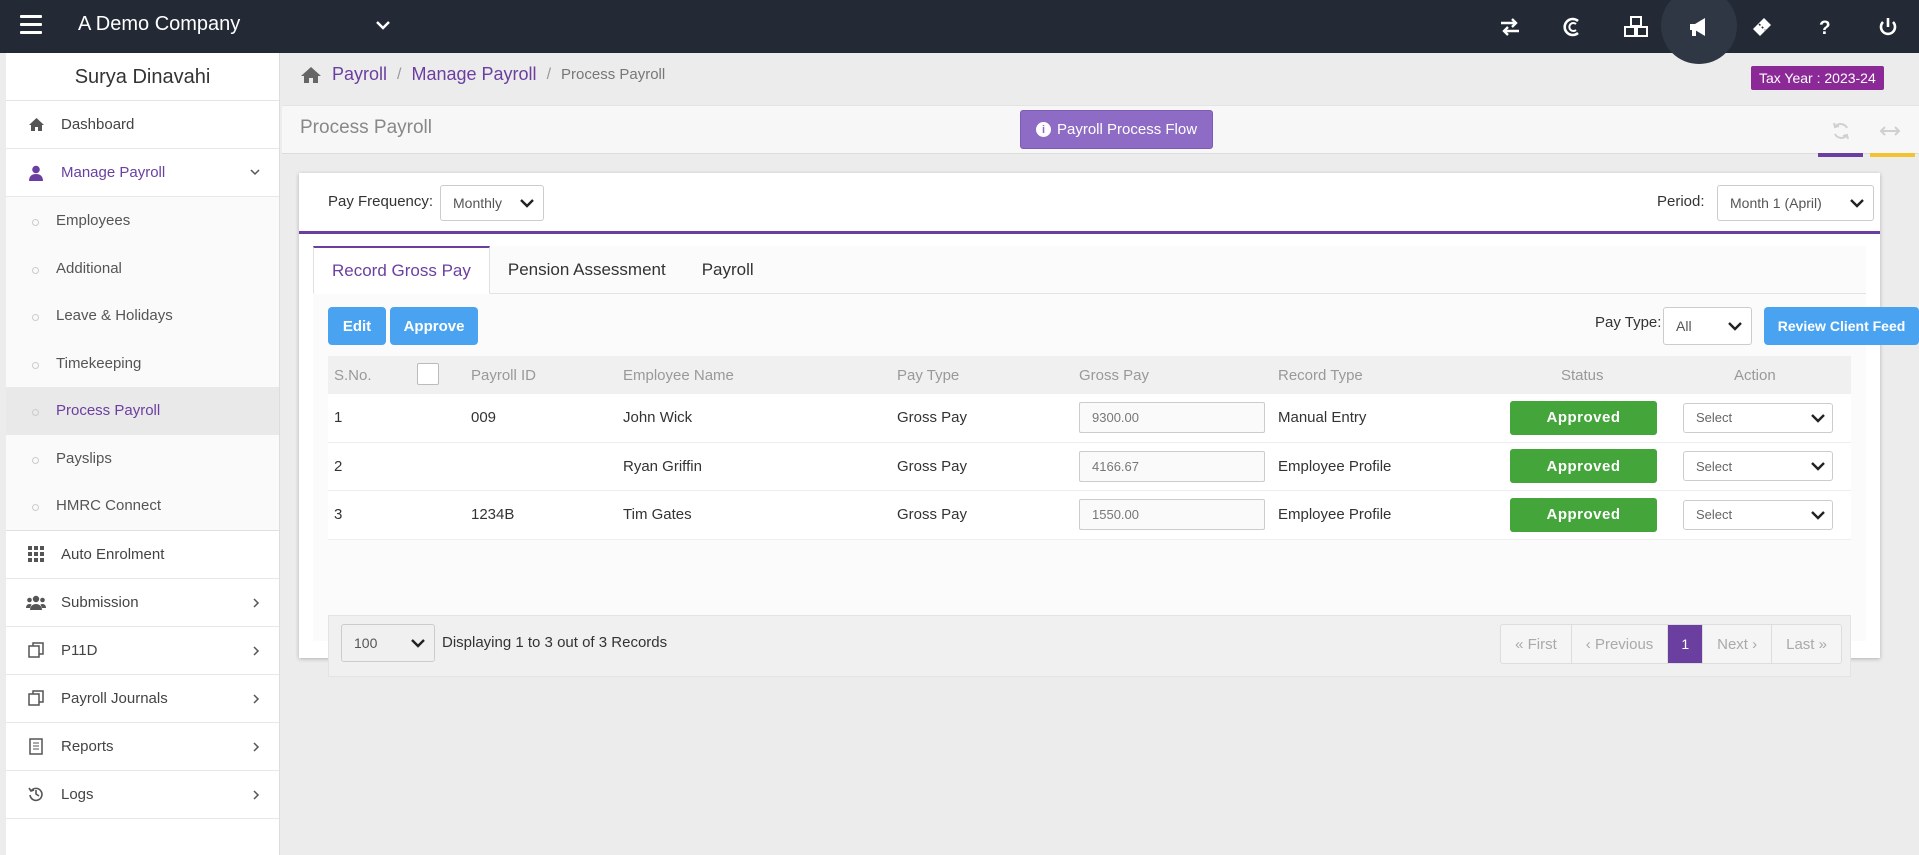 The height and width of the screenshot is (855, 1919). I want to click on tab-payroll: Payroll, so click(728, 270).